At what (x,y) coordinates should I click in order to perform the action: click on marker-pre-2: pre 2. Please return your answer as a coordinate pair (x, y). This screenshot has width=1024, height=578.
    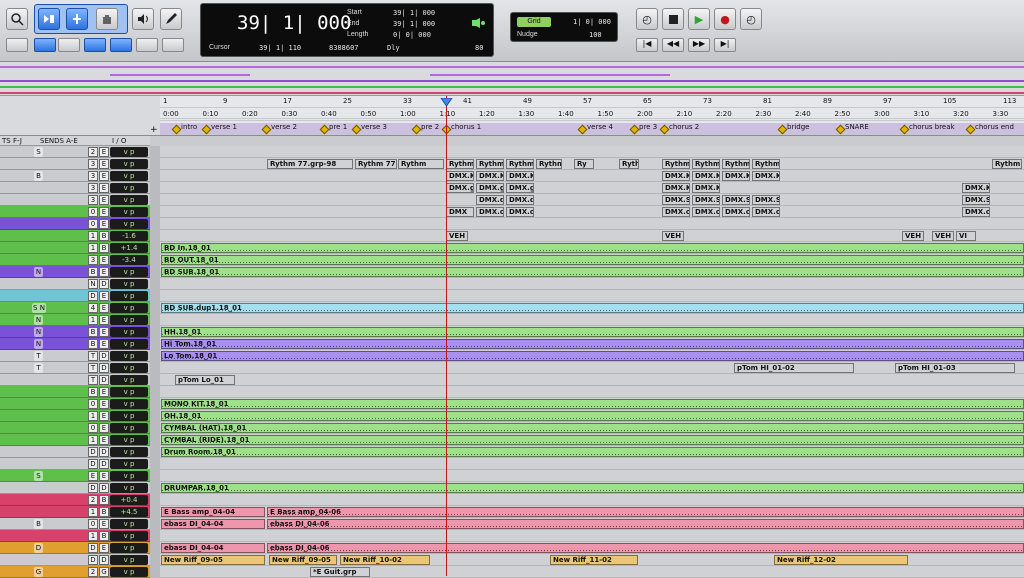
    Looking at the image, I should click on (425, 128).